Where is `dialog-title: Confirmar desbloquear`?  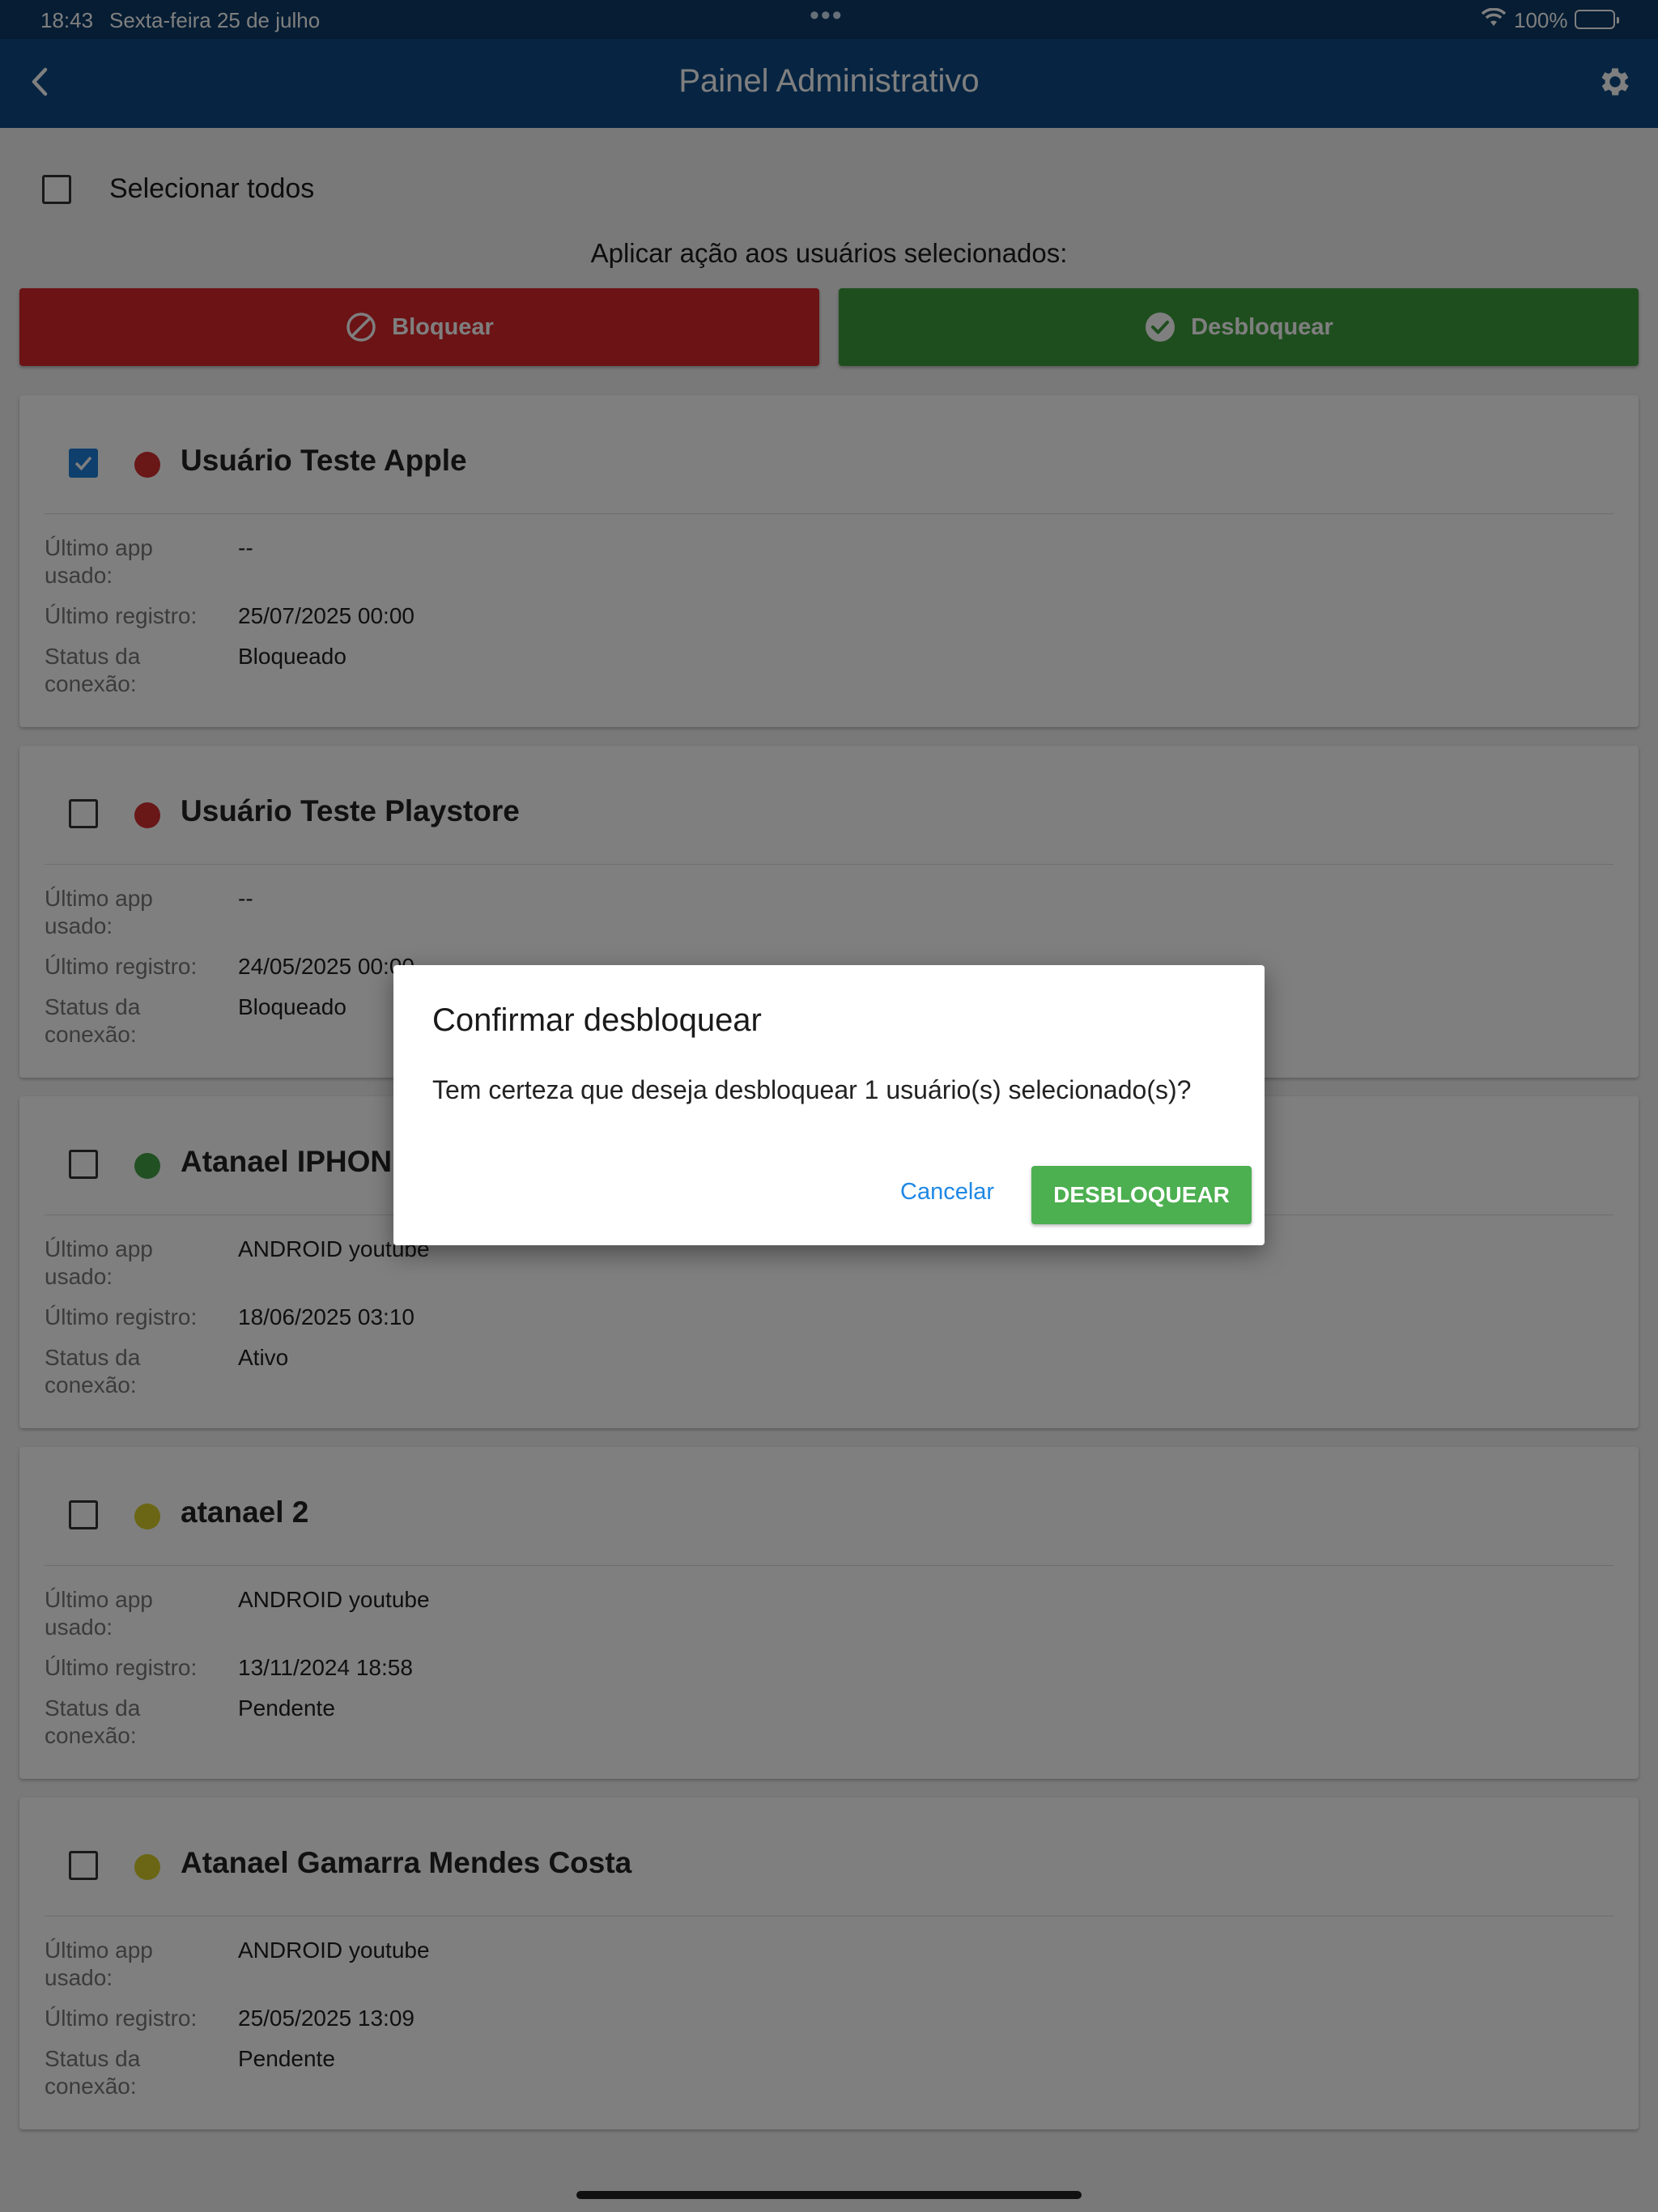
dialog-title: Confirmar desbloquear is located at coordinates (597, 1020).